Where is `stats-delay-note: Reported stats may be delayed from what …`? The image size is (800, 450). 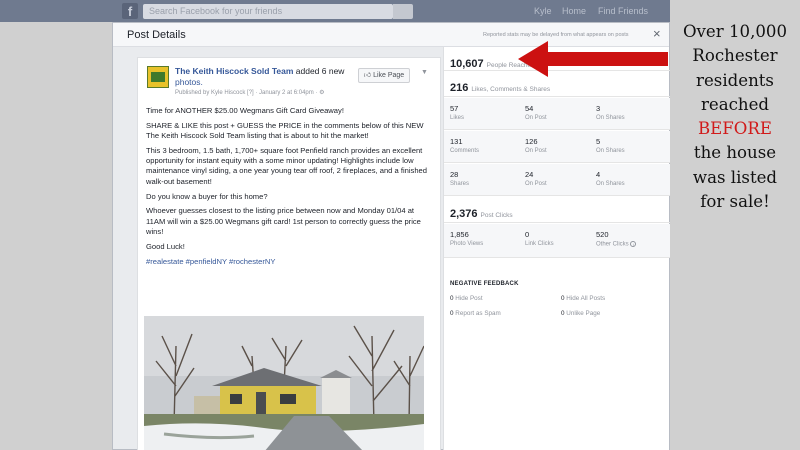 stats-delay-note: Reported stats may be delayed from what … is located at coordinates (556, 35).